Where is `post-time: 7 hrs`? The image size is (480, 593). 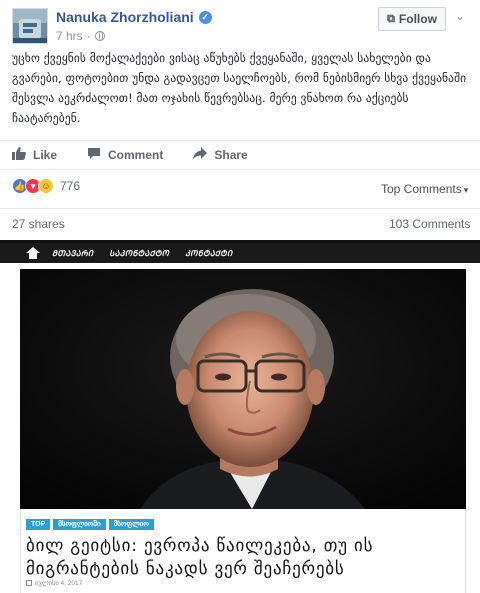 post-time: 7 hrs is located at coordinates (69, 36).